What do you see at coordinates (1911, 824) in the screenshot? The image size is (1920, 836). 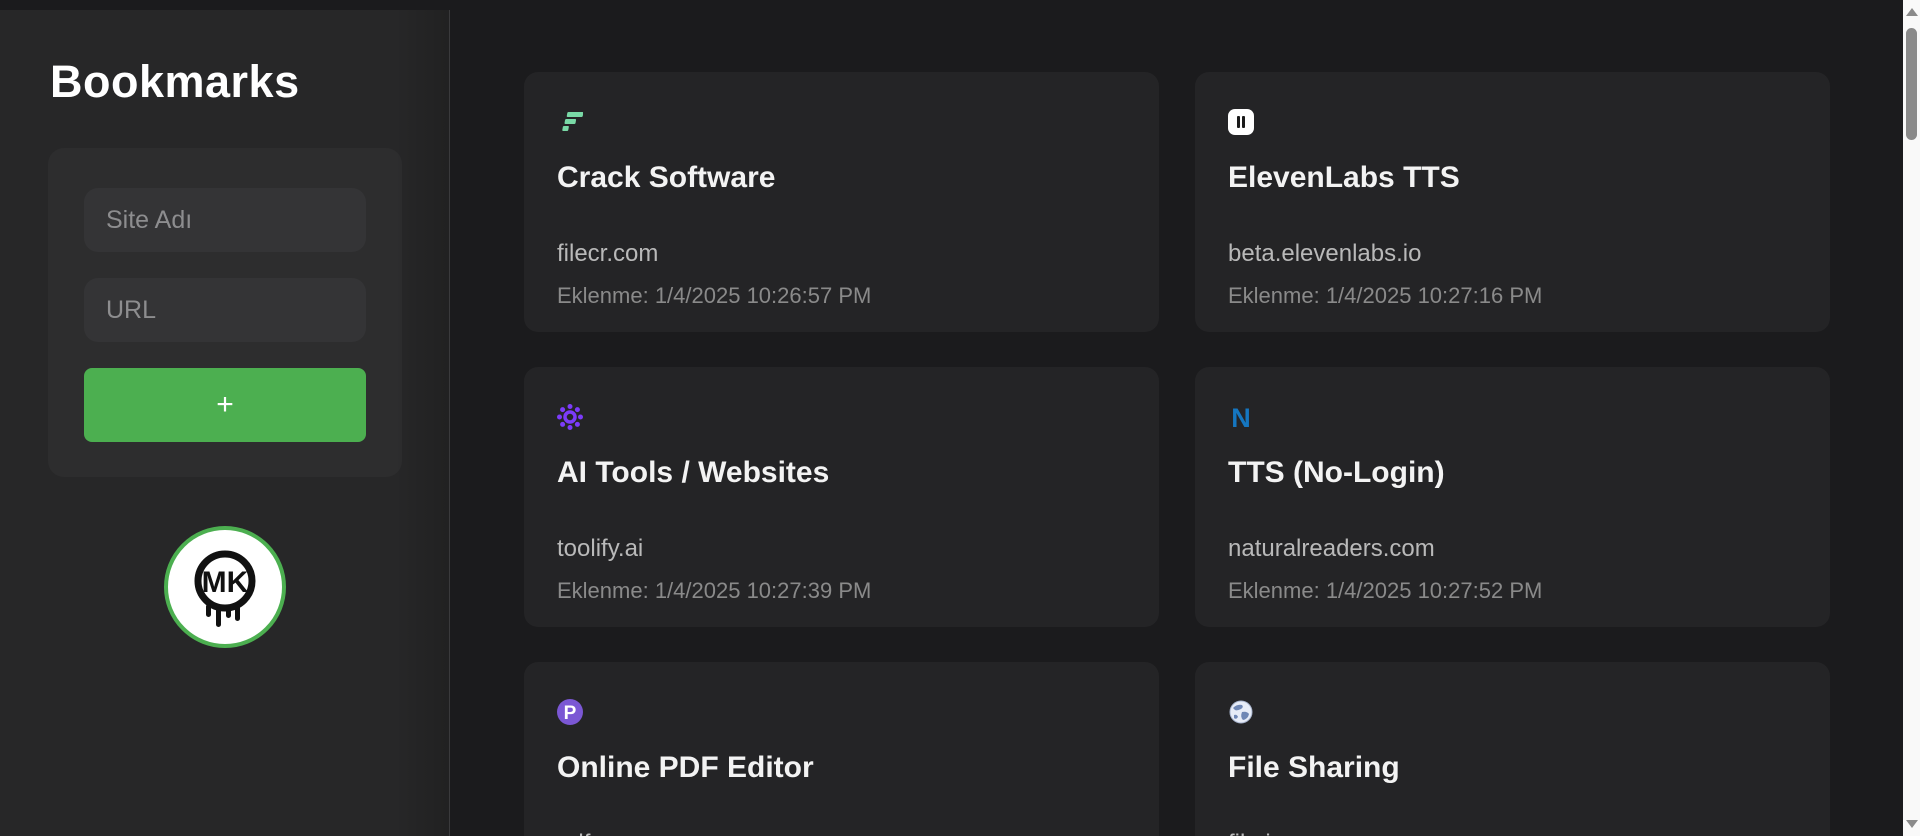 I see `scroll-down-icon` at bounding box center [1911, 824].